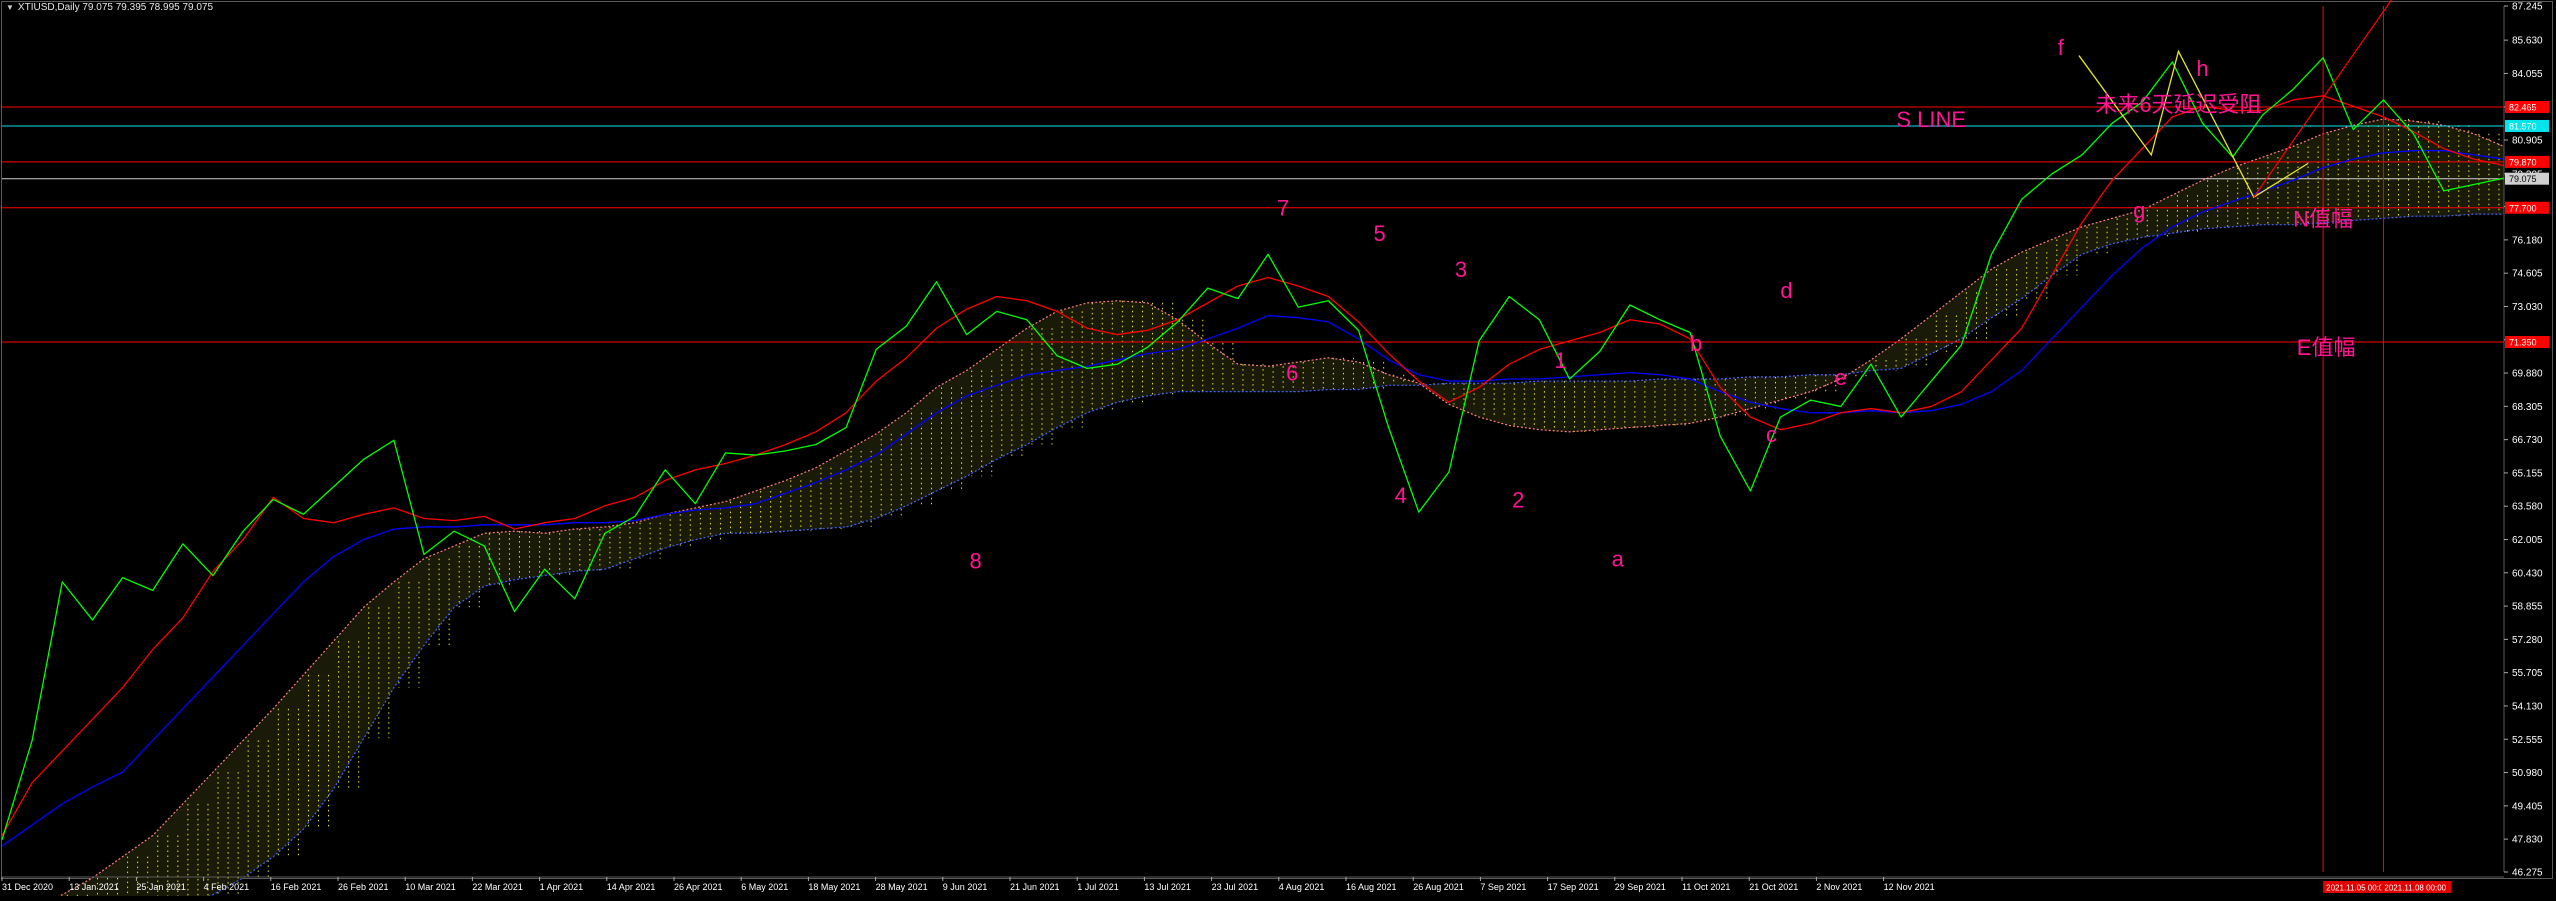 Image resolution: width=2556 pixels, height=901 pixels. What do you see at coordinates (2527, 407) in the screenshot?
I see `price-tick-label: 68.305` at bounding box center [2527, 407].